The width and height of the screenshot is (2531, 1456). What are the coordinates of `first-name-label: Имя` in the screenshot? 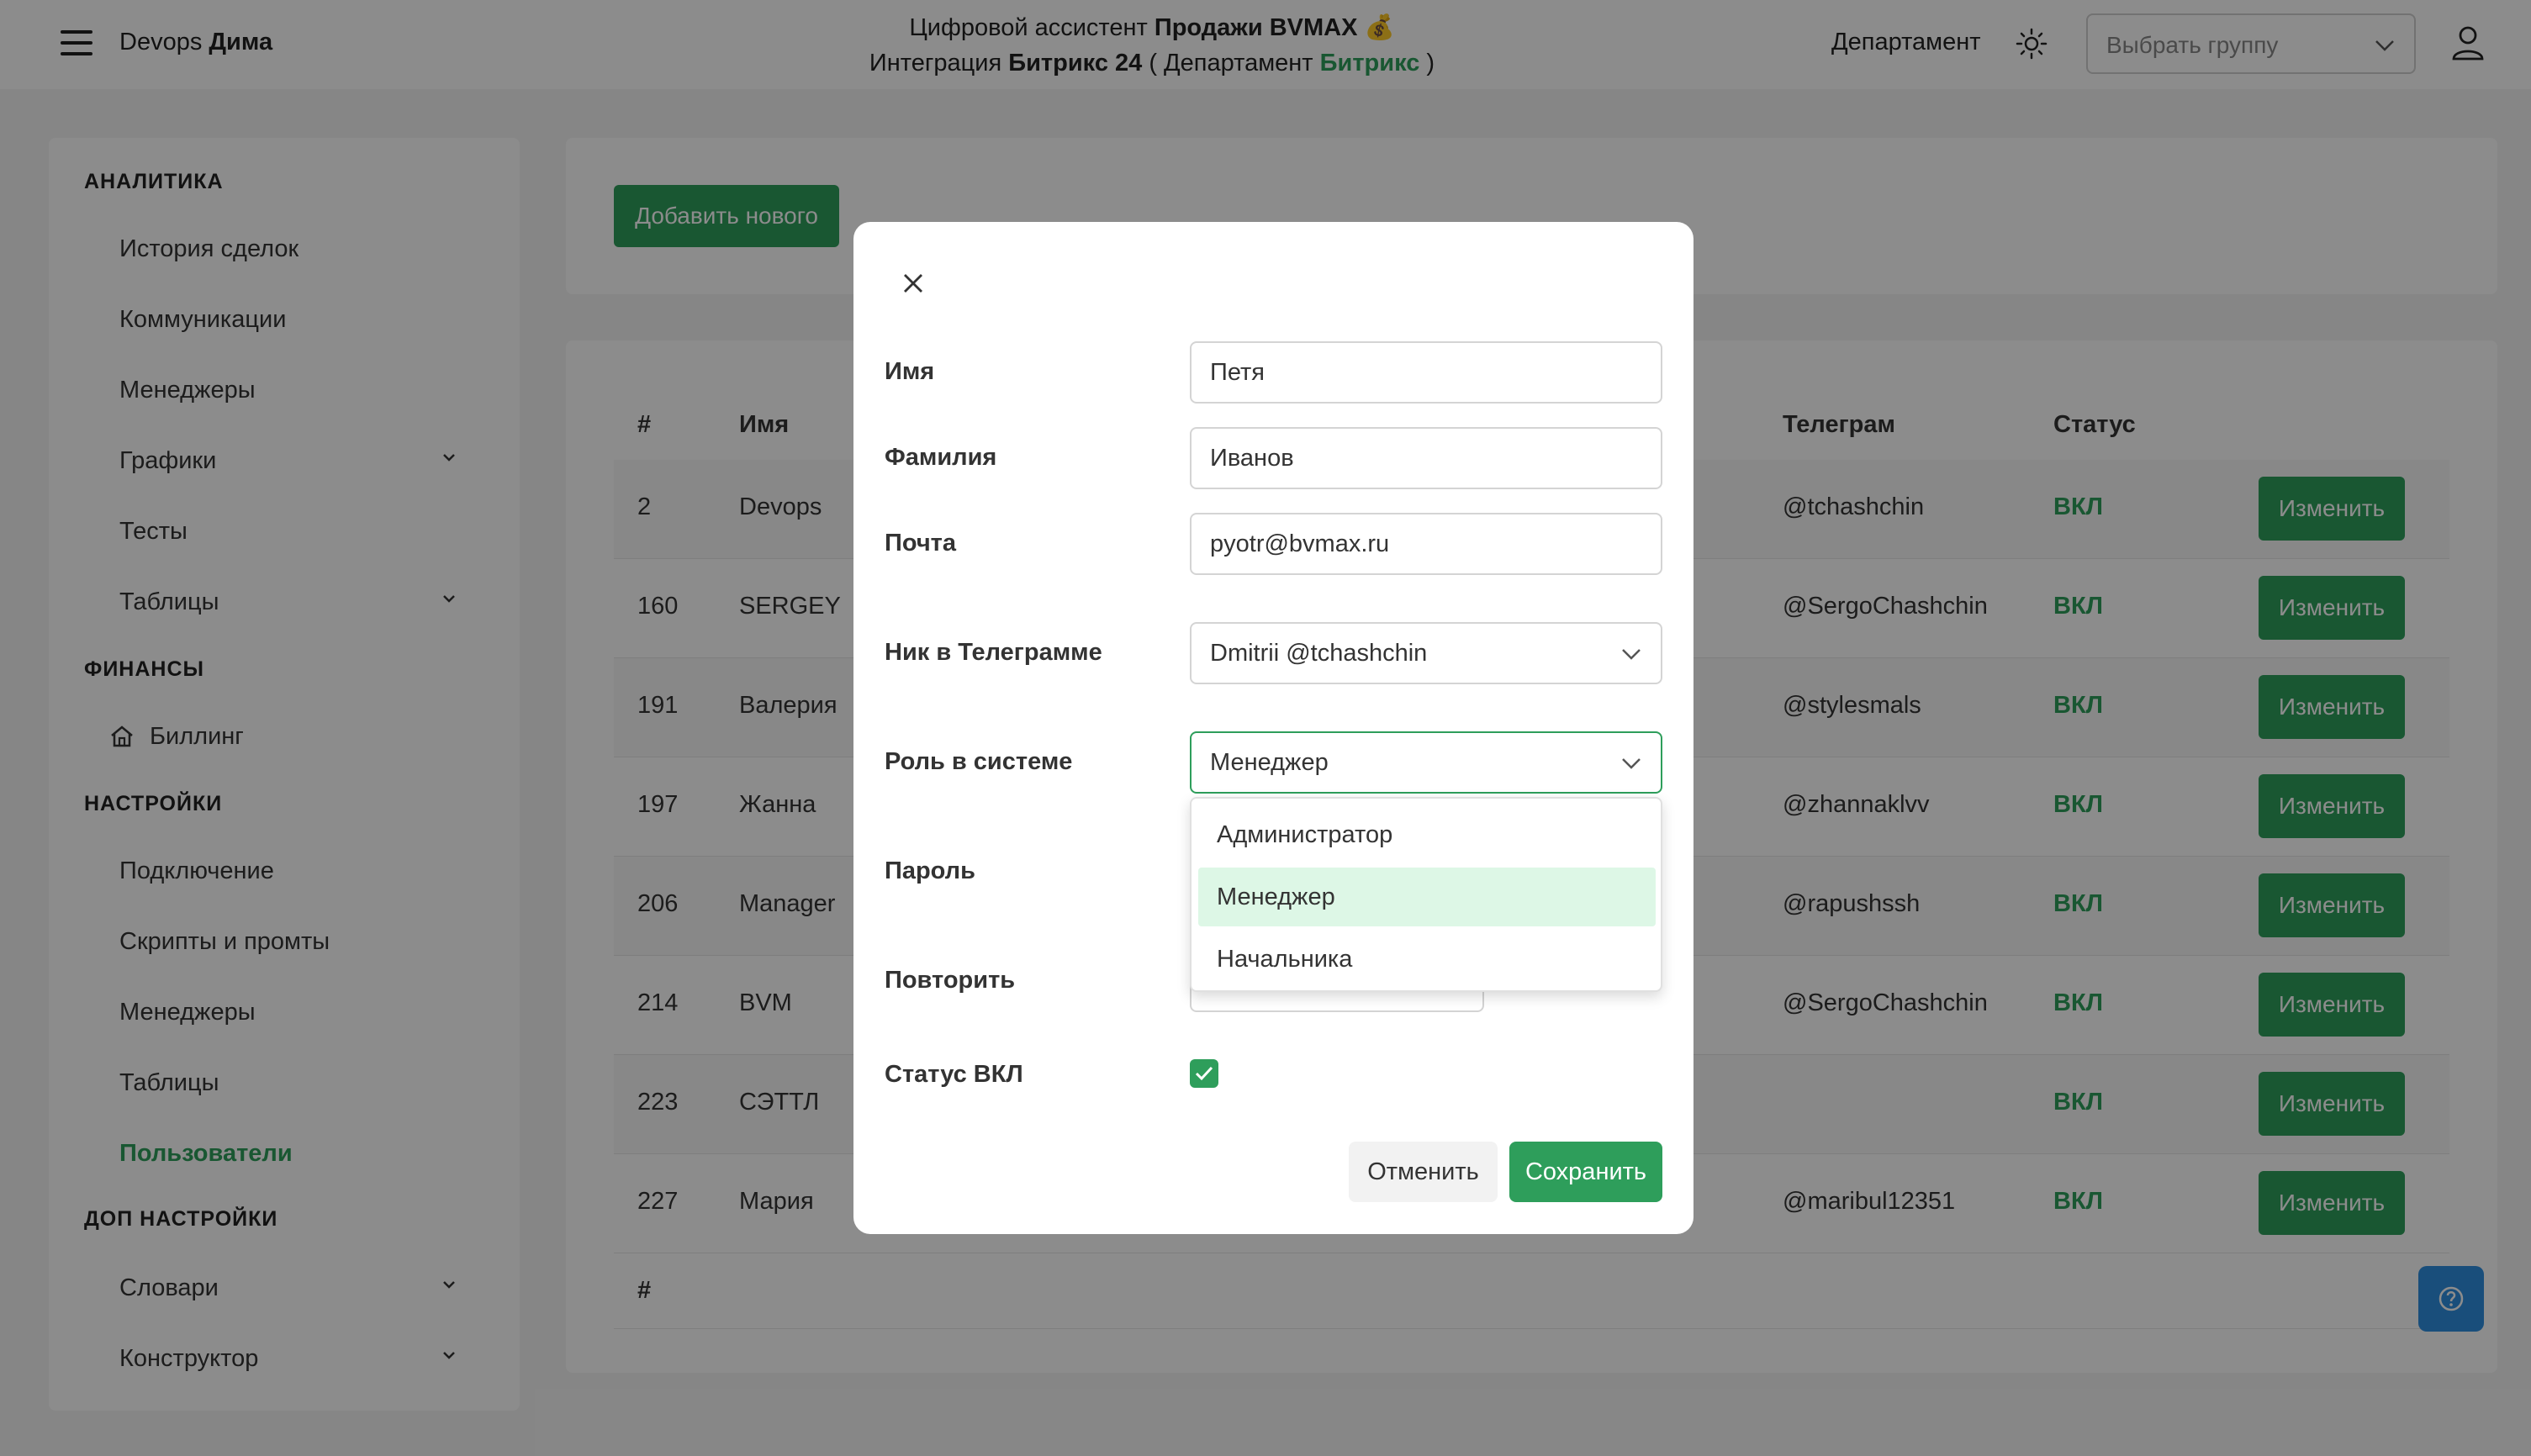 It's located at (910, 371).